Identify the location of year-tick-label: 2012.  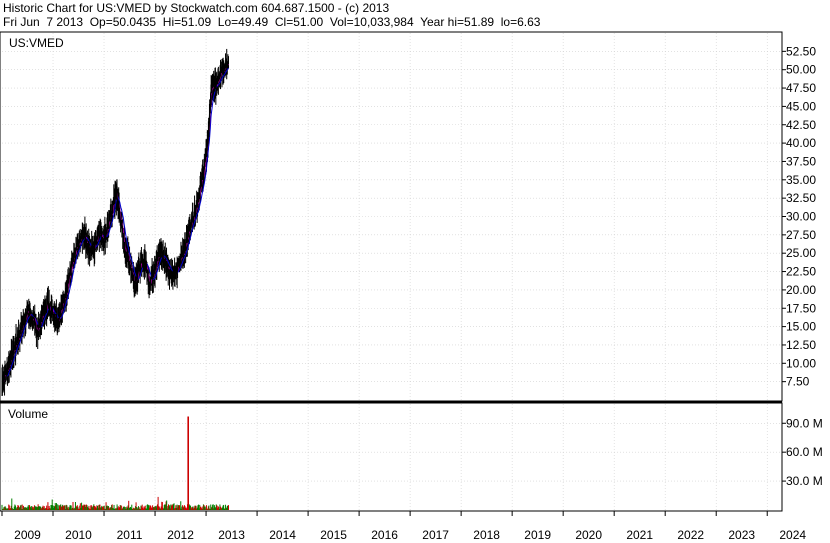
(180, 535).